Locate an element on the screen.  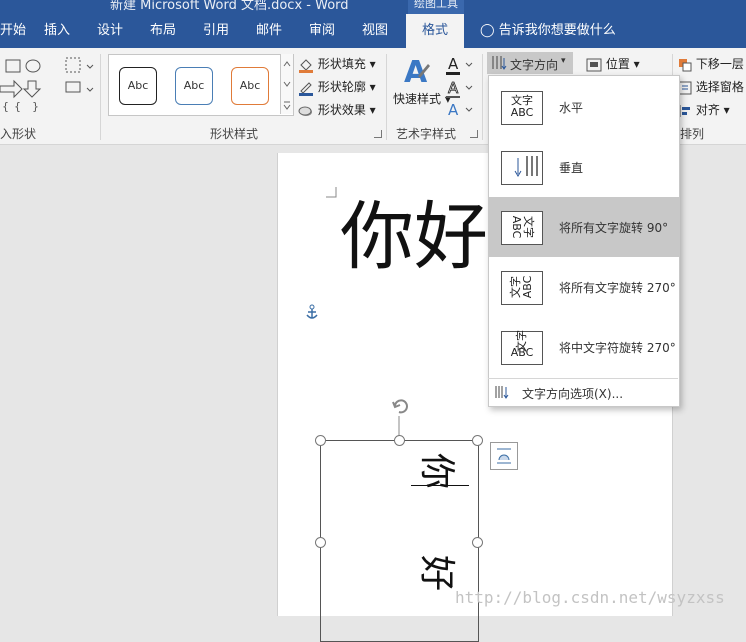
align-button: 对齐 ▾ is located at coordinates (704, 109).